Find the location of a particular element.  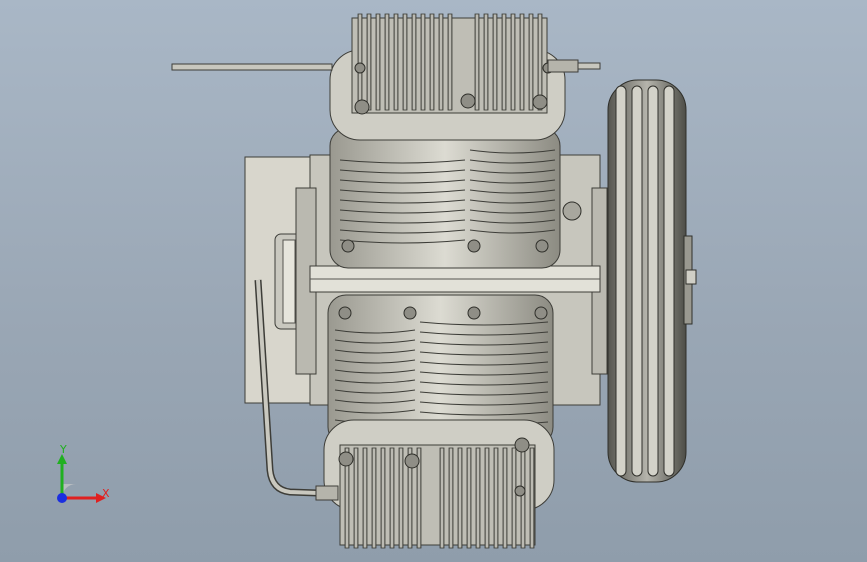

flywheel-pulley is located at coordinates (652, 281).